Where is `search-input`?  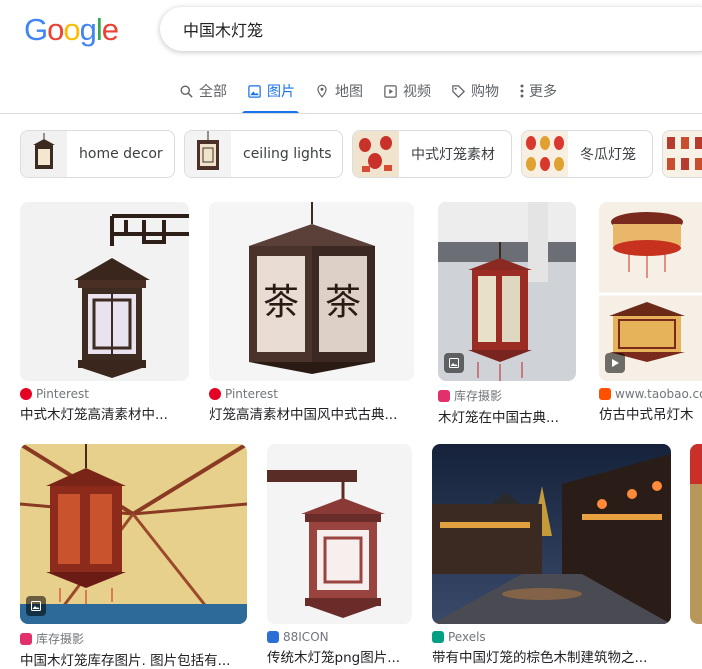
search-input is located at coordinates (433, 28).